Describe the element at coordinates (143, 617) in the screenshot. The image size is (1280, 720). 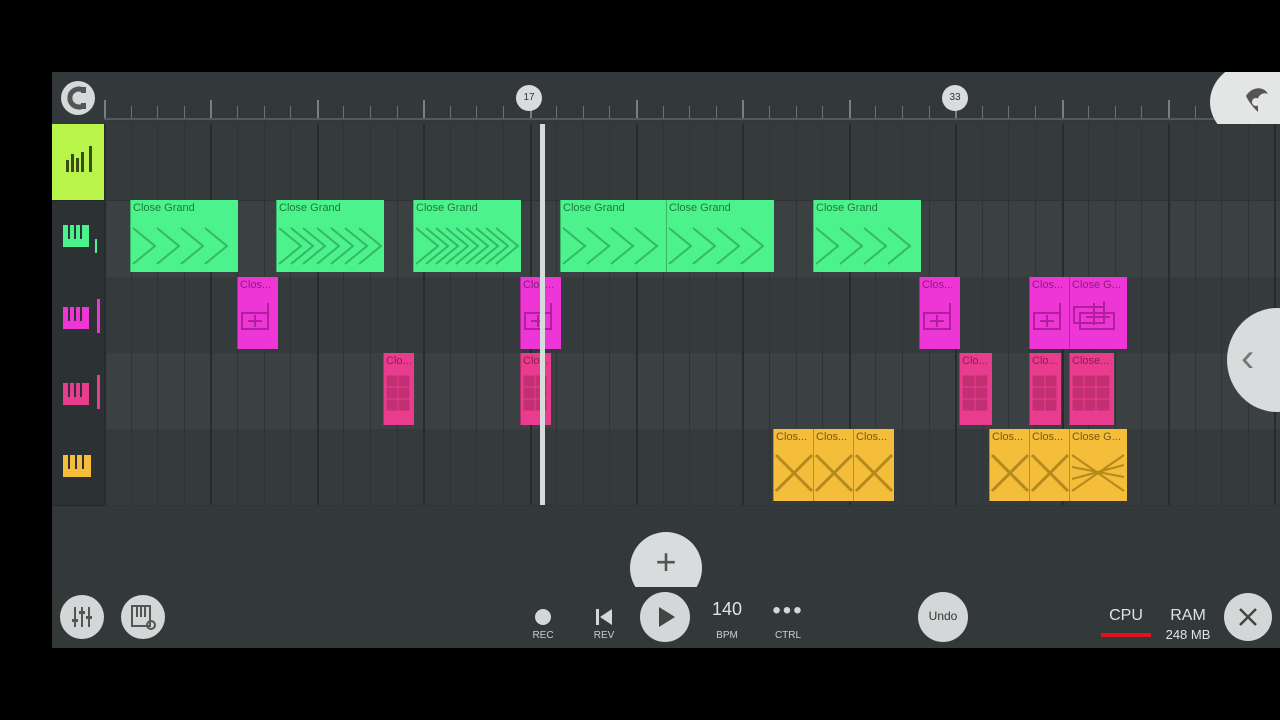
I see `instrument-settings-button` at that location.